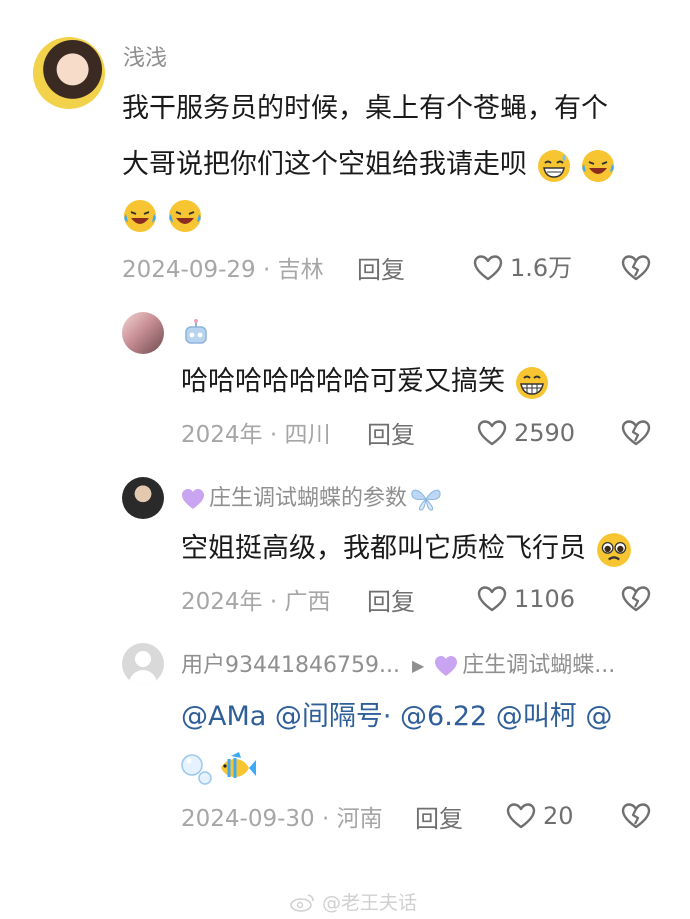  What do you see at coordinates (223, 270) in the screenshot?
I see `comment-meta: 2024-09-29 · 吉林` at bounding box center [223, 270].